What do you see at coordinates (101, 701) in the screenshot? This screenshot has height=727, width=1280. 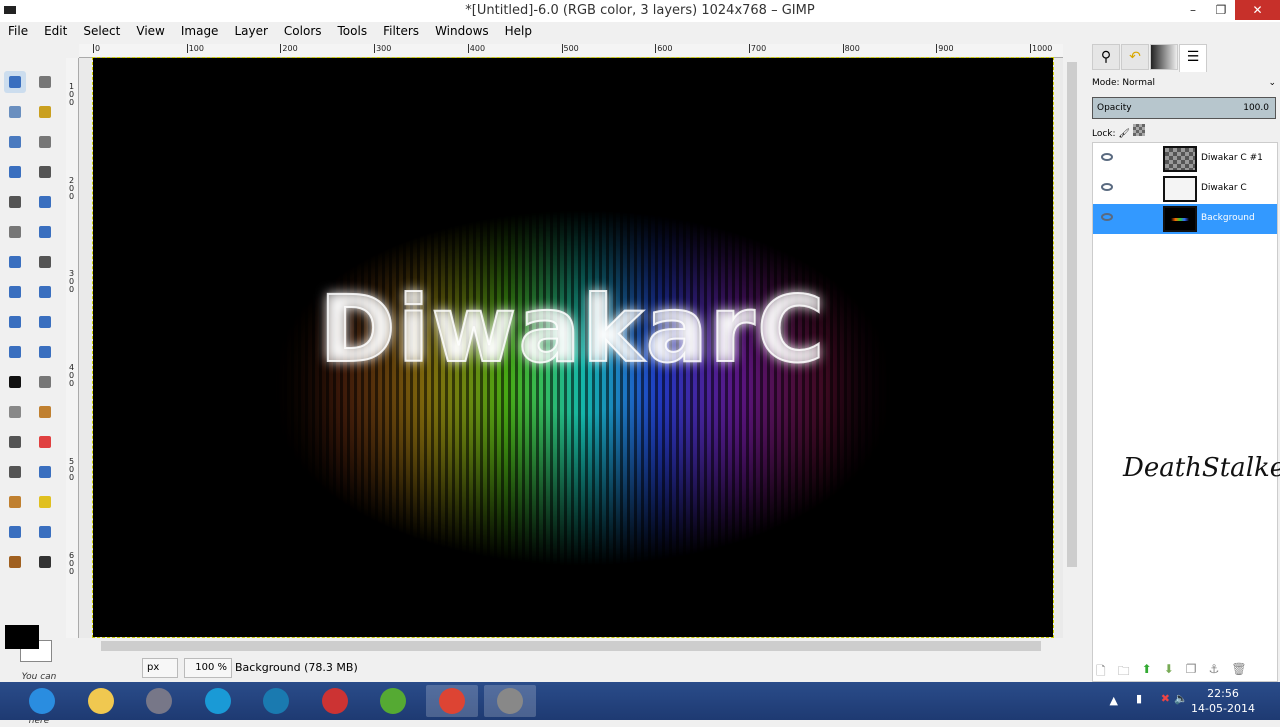 I see `taskbar-file-explorer` at bounding box center [101, 701].